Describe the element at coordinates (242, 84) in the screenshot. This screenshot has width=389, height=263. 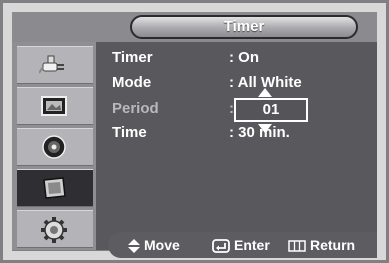
I see `setting-row-mode: Mode : All White` at that location.